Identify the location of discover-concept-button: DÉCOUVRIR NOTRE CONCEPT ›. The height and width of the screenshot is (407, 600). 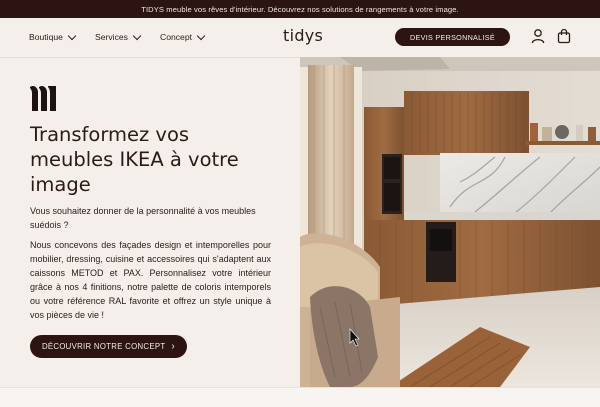
(108, 346).